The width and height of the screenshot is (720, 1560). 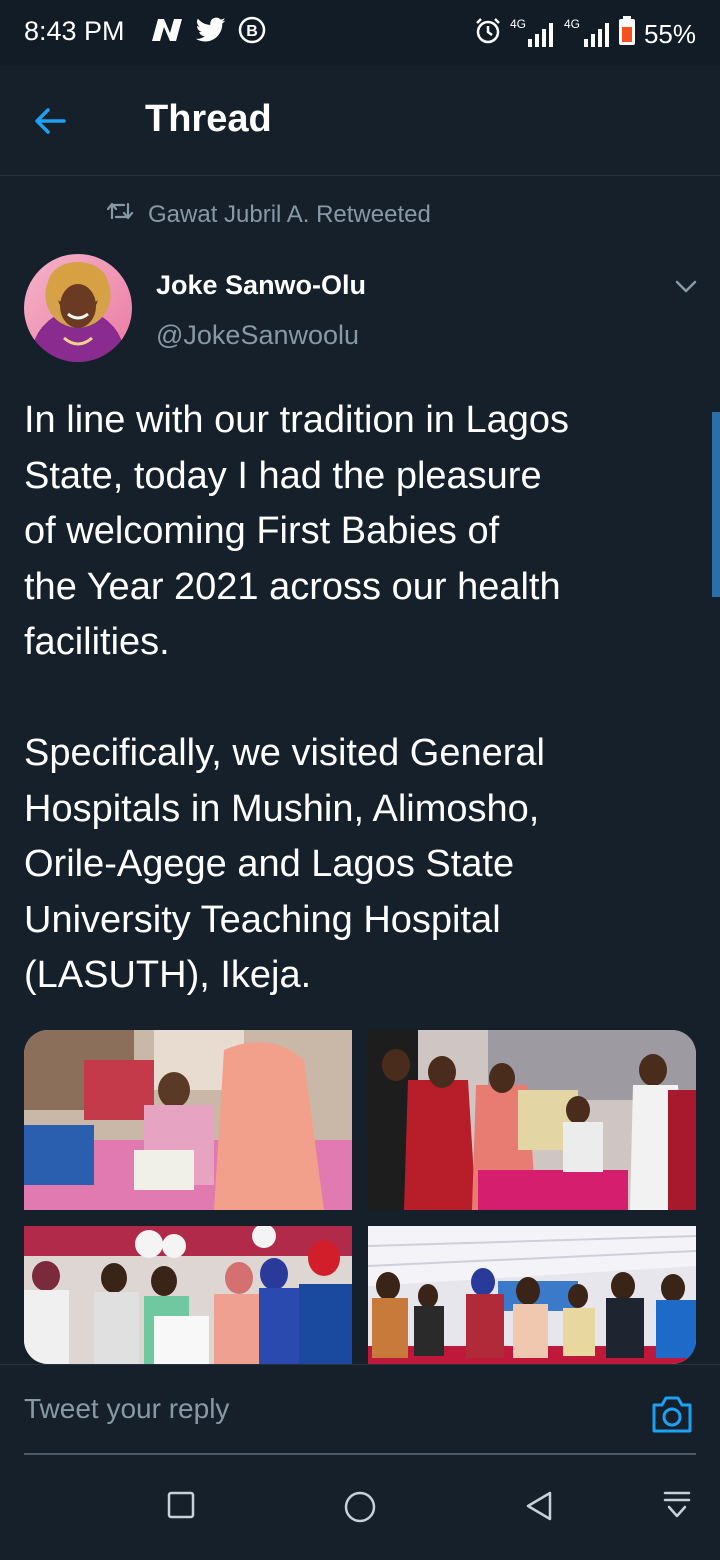 I want to click on page-title: Thread, so click(x=208, y=119).